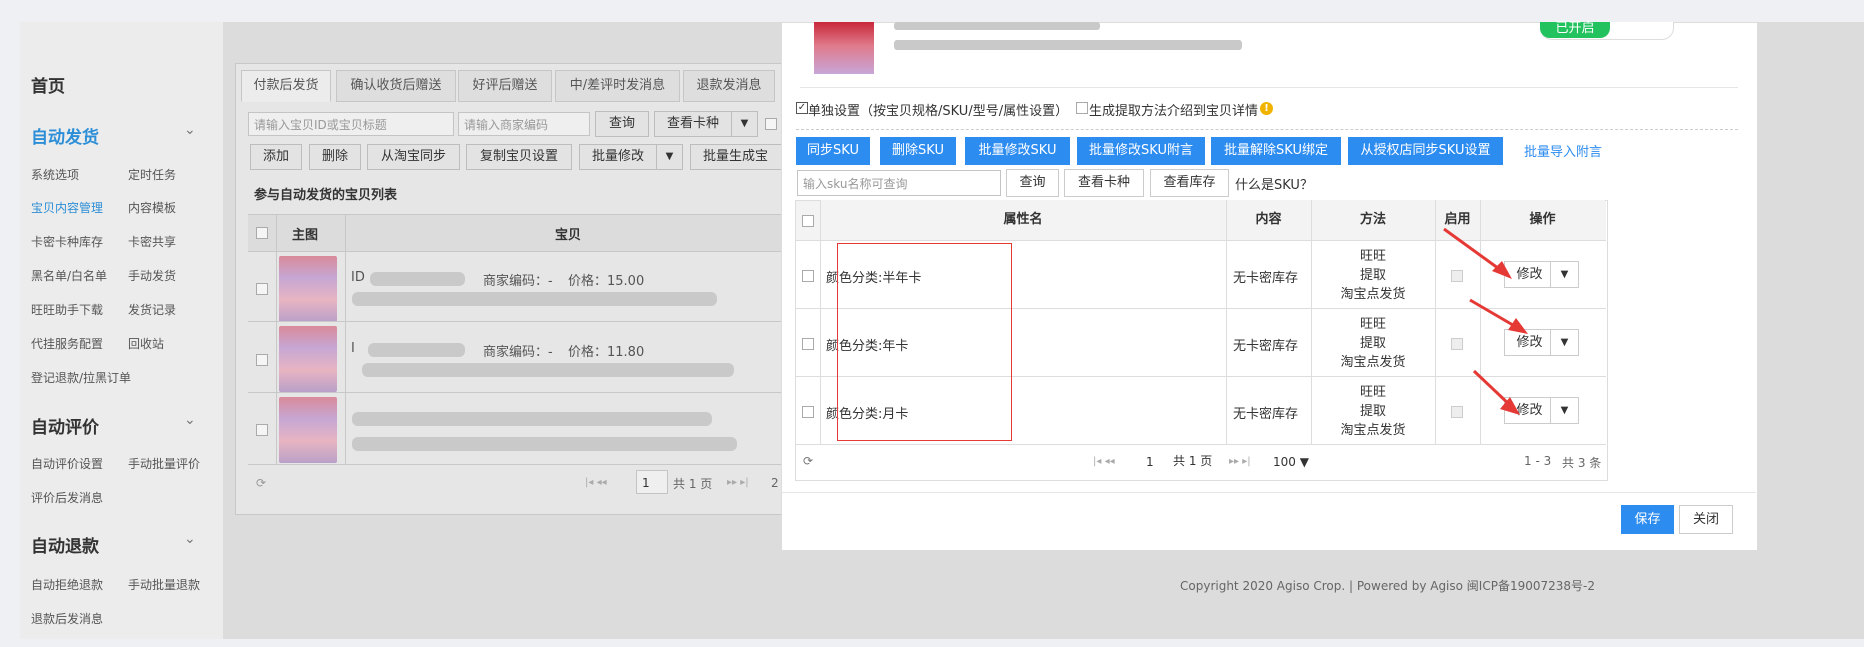 This screenshot has width=1864, height=647. What do you see at coordinates (740, 157) in the screenshot?
I see `batch-generate-button: 批量生成宝` at bounding box center [740, 157].